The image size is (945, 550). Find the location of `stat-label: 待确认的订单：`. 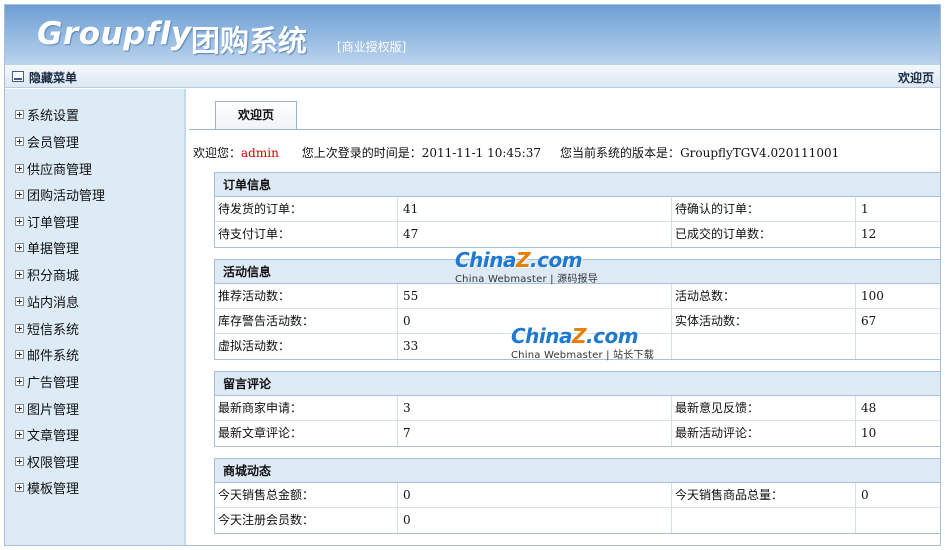

stat-label: 待确认的订单： is located at coordinates (764, 209).